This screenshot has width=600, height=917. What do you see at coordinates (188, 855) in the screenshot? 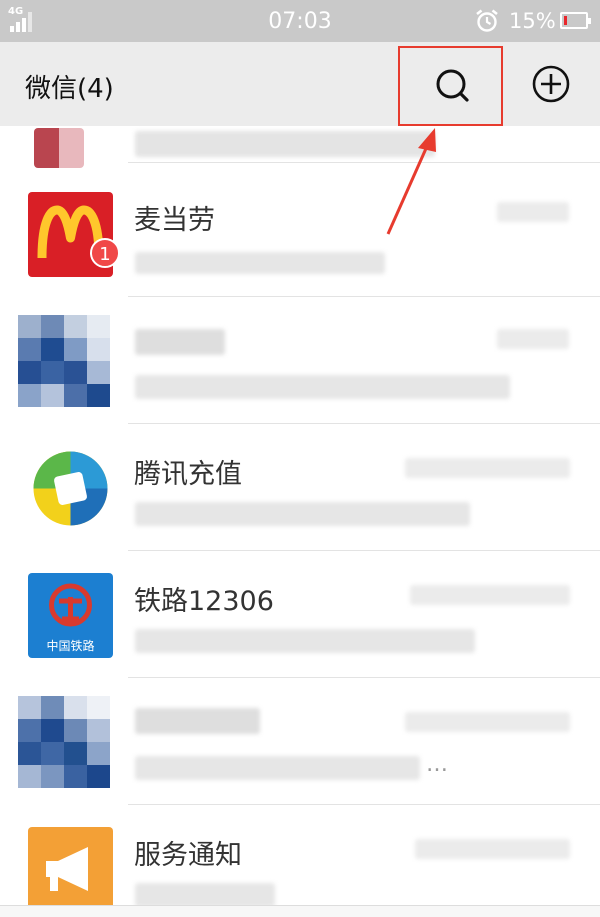
I see `chat-name: 服务通知` at bounding box center [188, 855].